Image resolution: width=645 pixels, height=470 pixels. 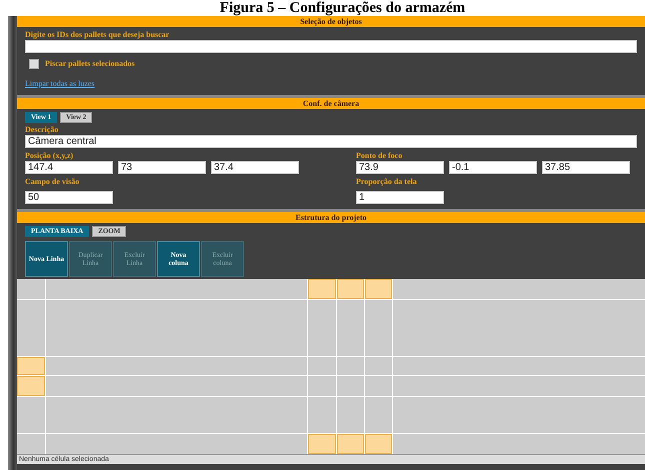 What do you see at coordinates (69, 167) in the screenshot?
I see `input-field: 147.4` at bounding box center [69, 167].